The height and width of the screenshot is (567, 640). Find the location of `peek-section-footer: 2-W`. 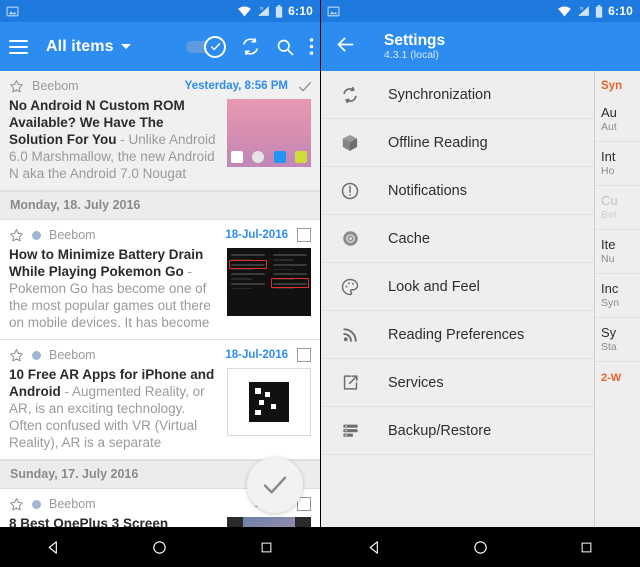

peek-section-footer: 2-W is located at coordinates (611, 378).